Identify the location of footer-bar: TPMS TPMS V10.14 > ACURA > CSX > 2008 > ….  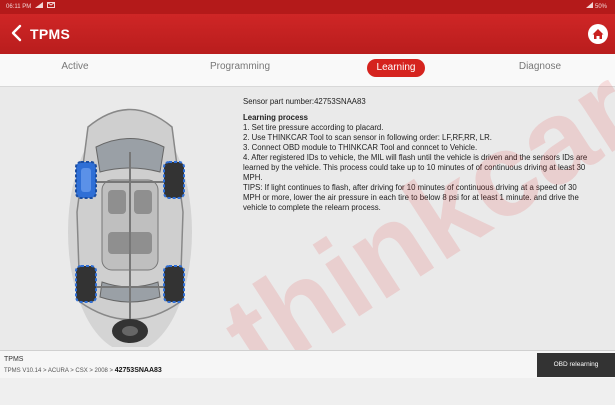
(307, 364).